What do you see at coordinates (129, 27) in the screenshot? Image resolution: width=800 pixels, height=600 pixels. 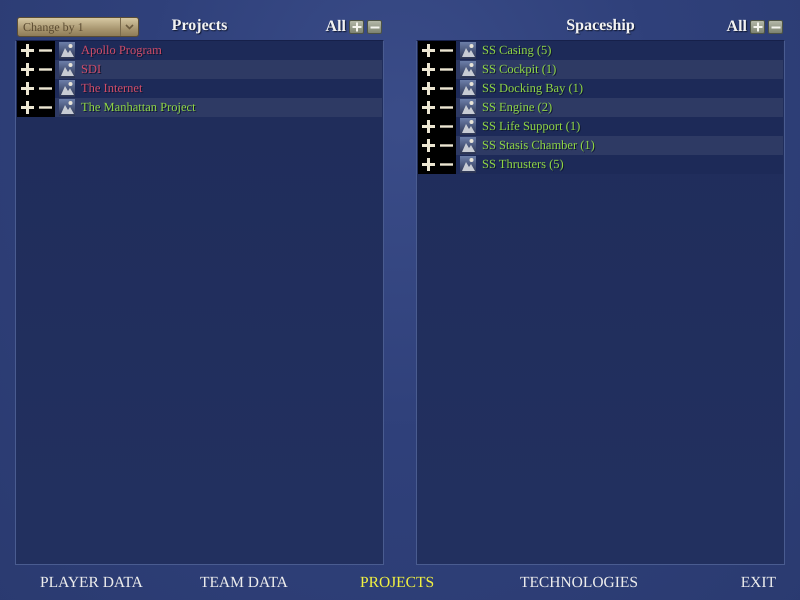 I see `caret-icon` at bounding box center [129, 27].